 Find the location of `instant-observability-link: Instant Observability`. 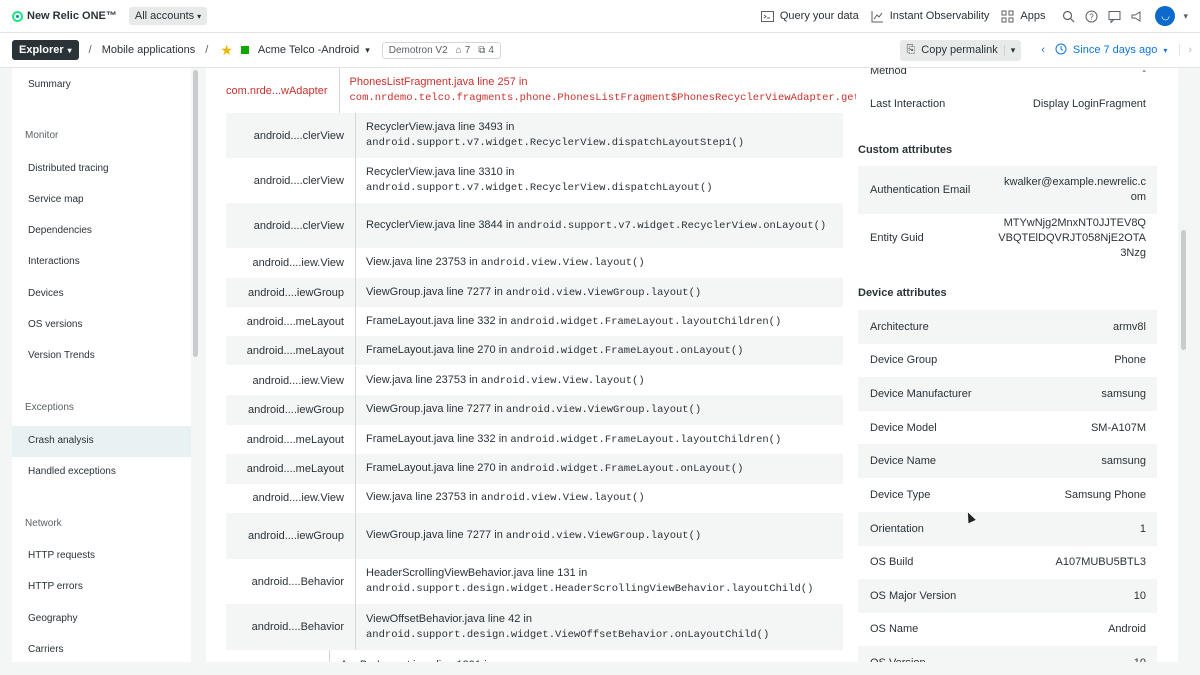

instant-observability-link: Instant Observability is located at coordinates (930, 16).